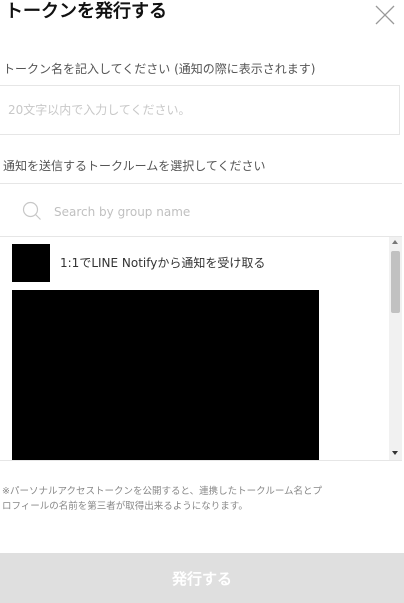 The height and width of the screenshot is (603, 404). What do you see at coordinates (395, 242) in the screenshot?
I see `scroll-up-arrow-icon` at bounding box center [395, 242].